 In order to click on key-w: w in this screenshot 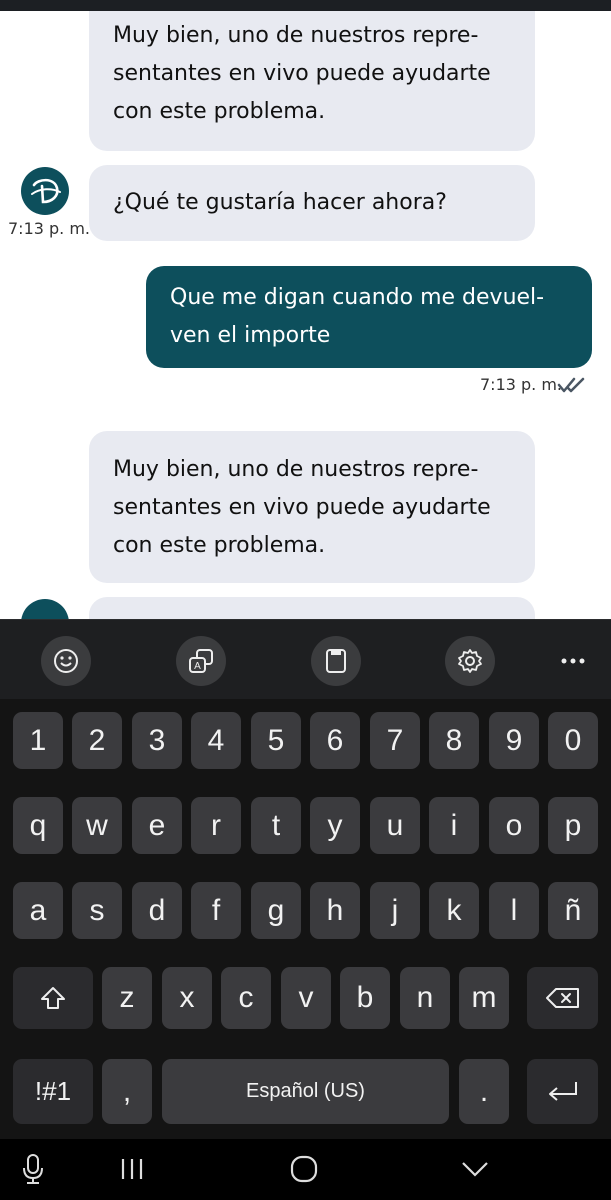, I will do `click(97, 825)`.